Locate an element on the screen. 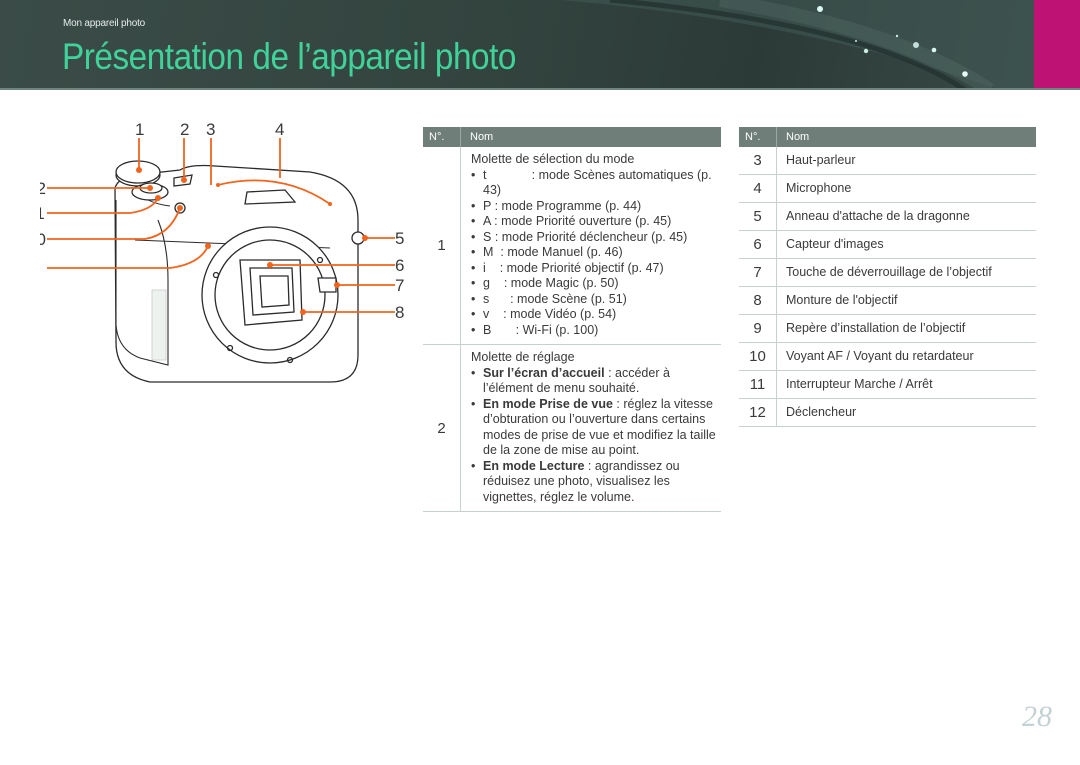 This screenshot has height=765, width=1080. callout-4: 4 is located at coordinates (279, 129).